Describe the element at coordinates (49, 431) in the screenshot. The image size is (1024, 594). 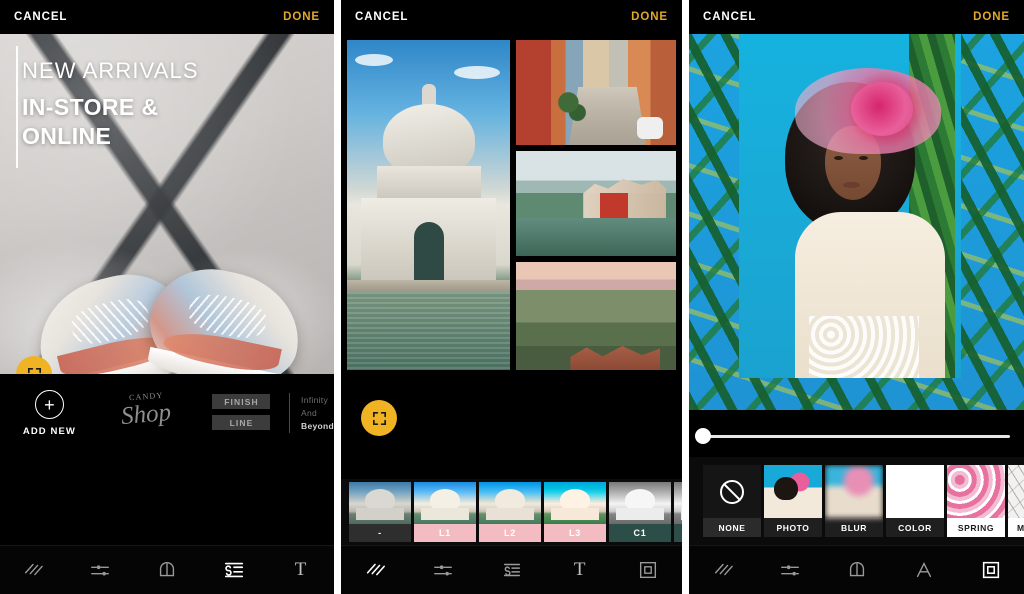
I see `add-new-label: ADD NEW` at that location.